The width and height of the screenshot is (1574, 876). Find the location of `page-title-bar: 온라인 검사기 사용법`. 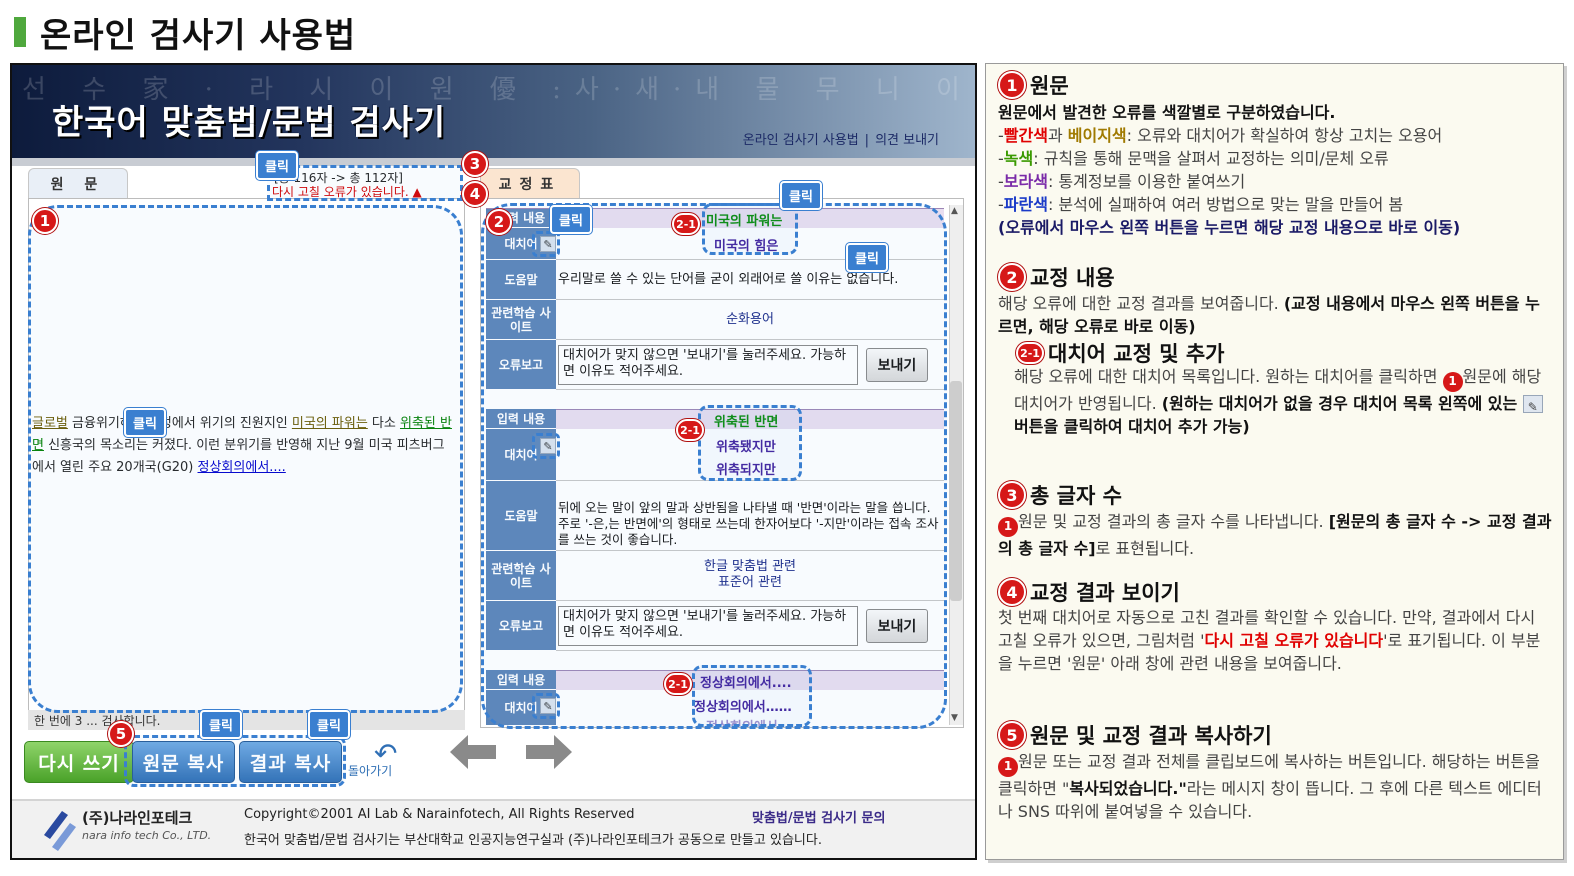

page-title-bar: 온라인 검사기 사용법 is located at coordinates (185, 33).